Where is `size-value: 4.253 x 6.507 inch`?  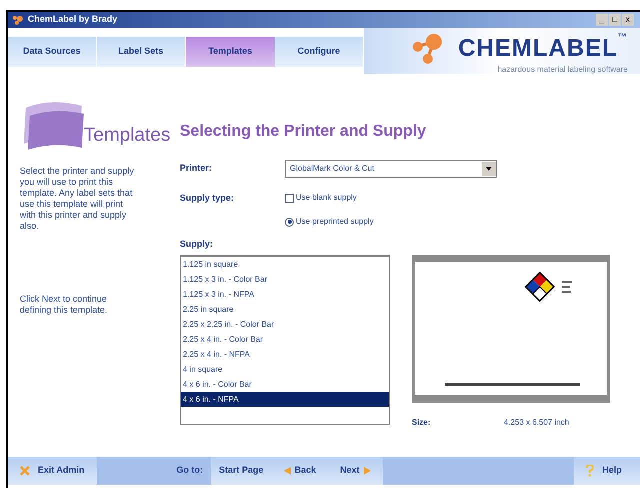
size-value: 4.253 x 6.507 inch is located at coordinates (537, 422).